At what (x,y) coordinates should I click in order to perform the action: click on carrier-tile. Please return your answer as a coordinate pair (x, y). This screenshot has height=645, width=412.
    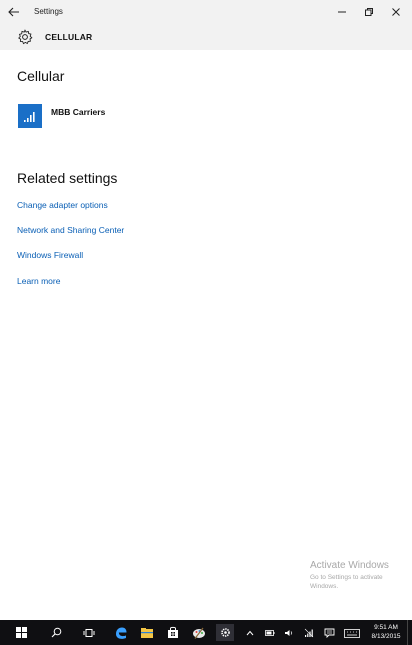
    Looking at the image, I should click on (30, 116).